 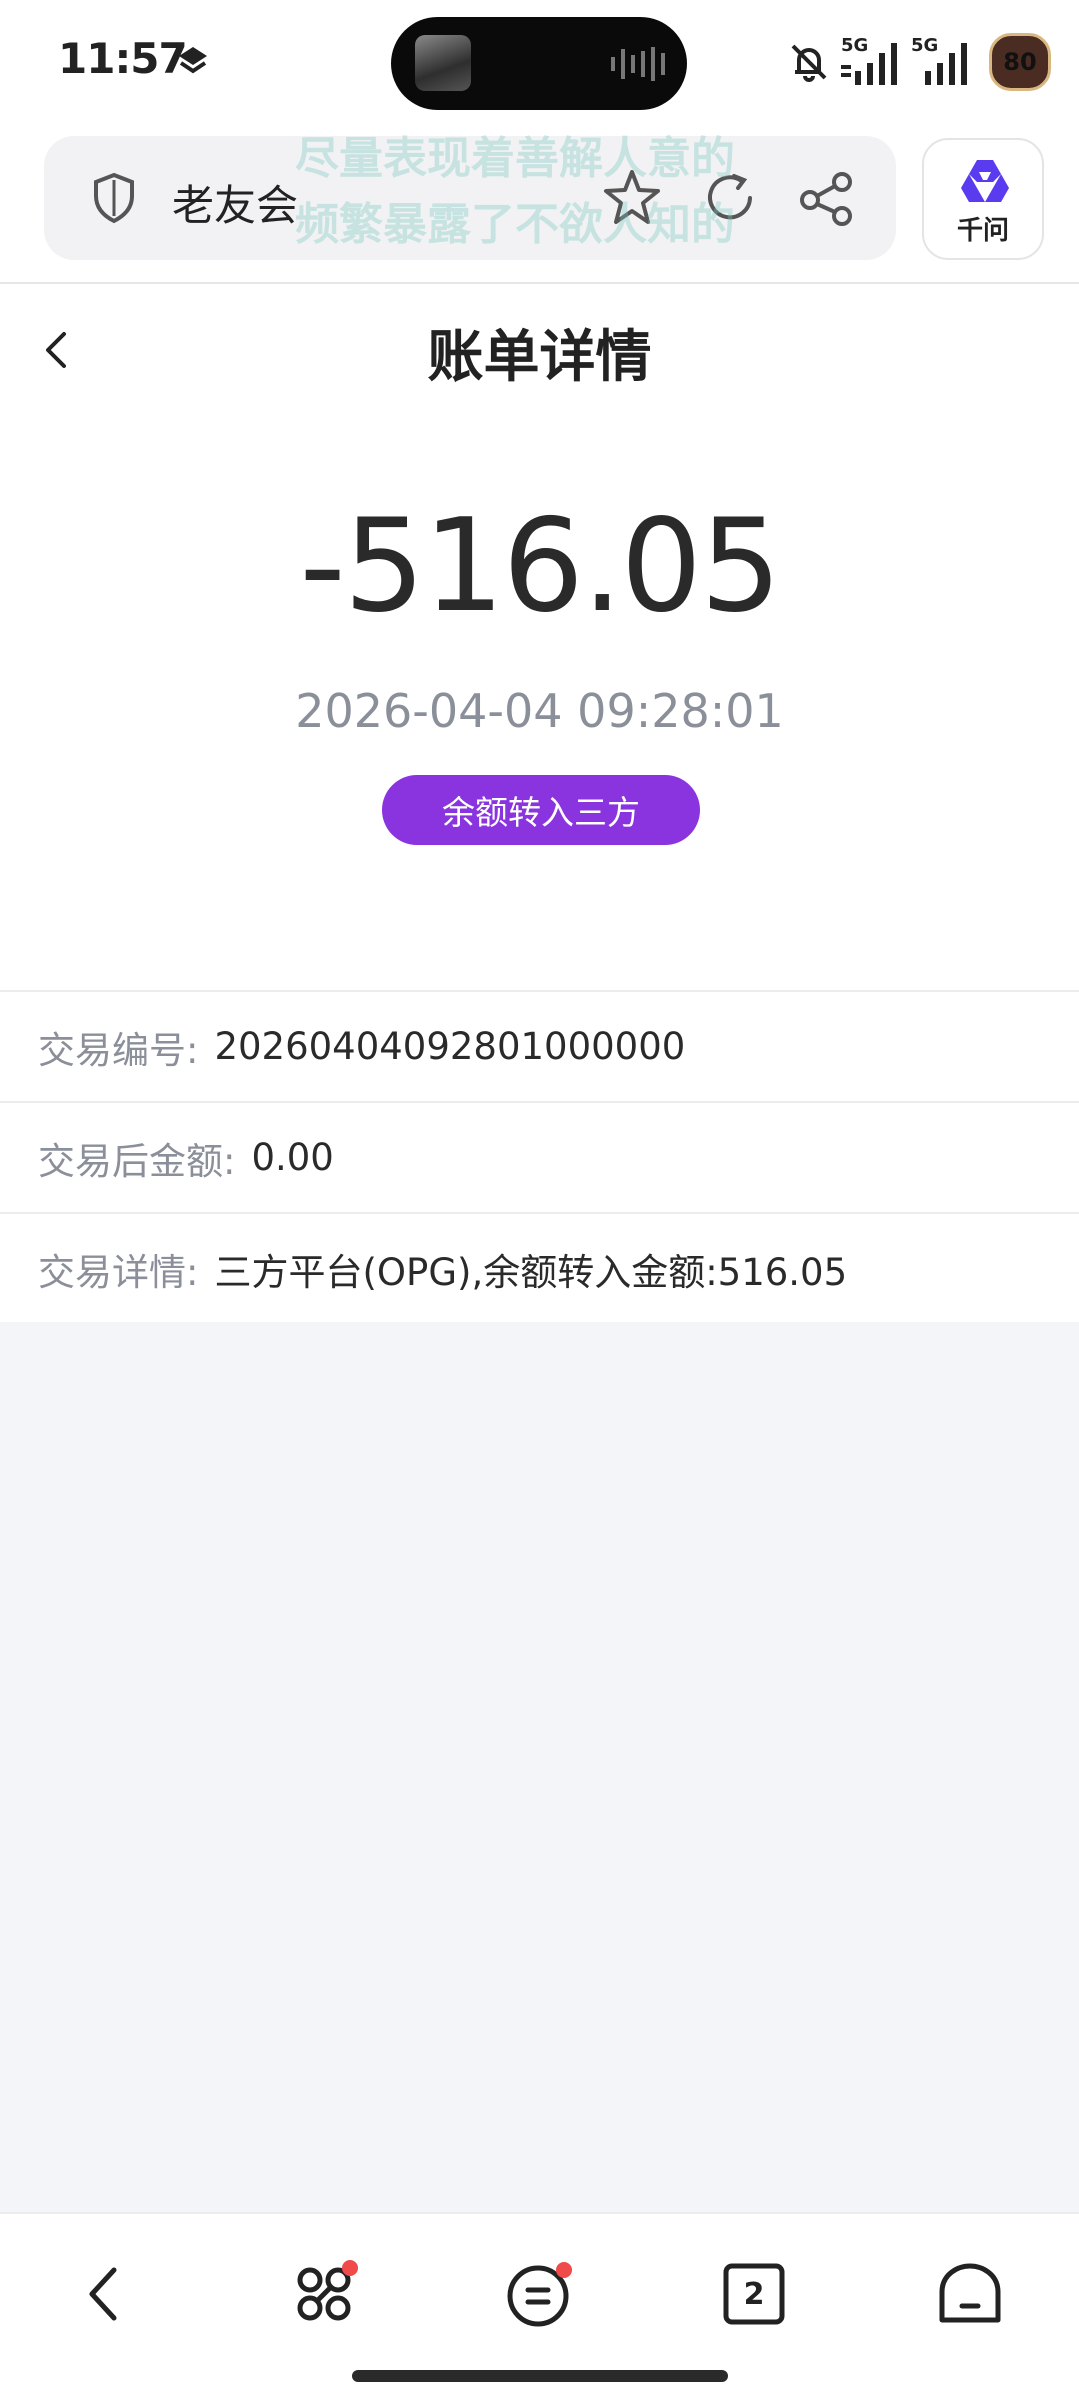 What do you see at coordinates (541, 810) in the screenshot?
I see `transaction-type-badge: 余额转入三方` at bounding box center [541, 810].